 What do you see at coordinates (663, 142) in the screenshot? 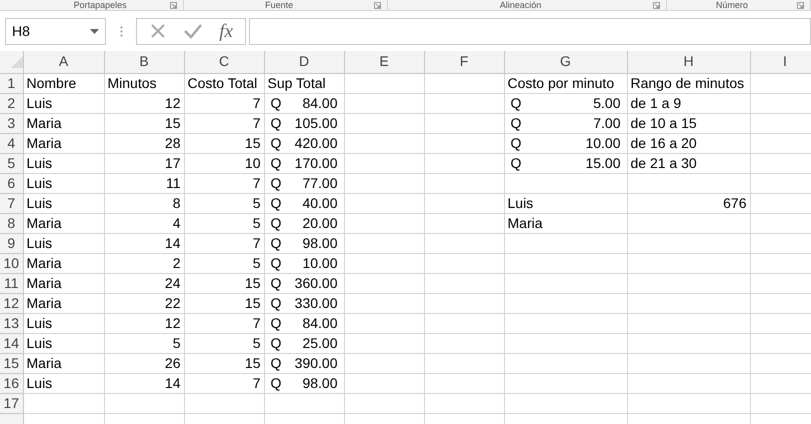
I see `table-cell: de 16 a 20` at bounding box center [663, 142].